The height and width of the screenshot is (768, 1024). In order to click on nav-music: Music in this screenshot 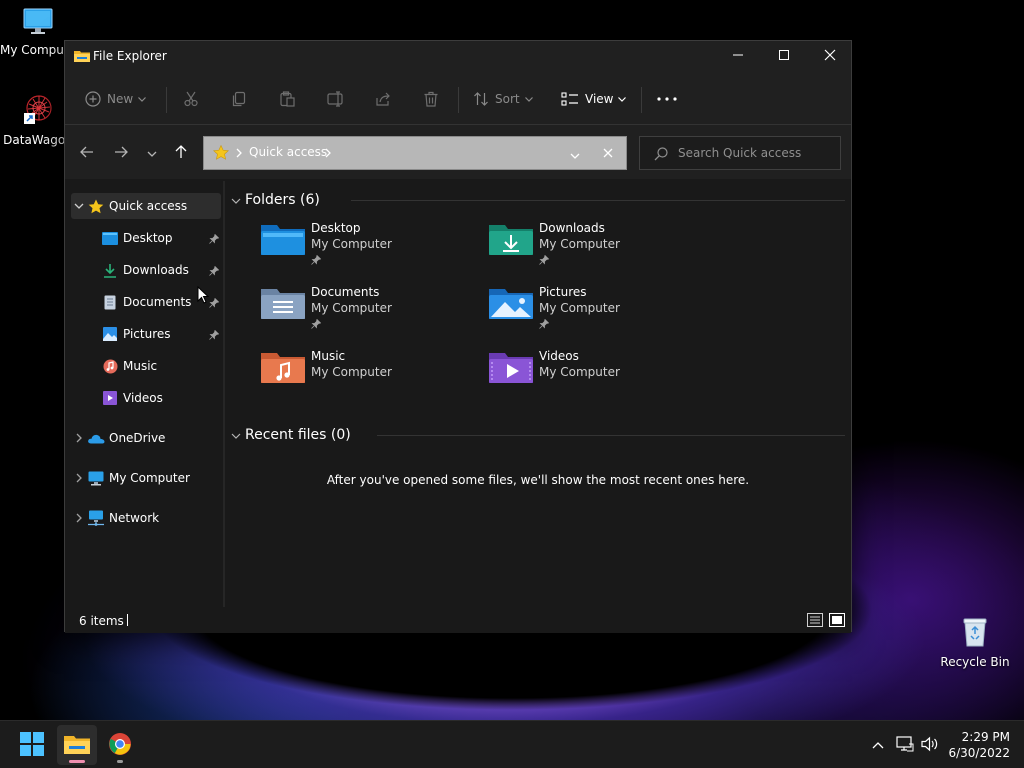, I will do `click(161, 366)`.